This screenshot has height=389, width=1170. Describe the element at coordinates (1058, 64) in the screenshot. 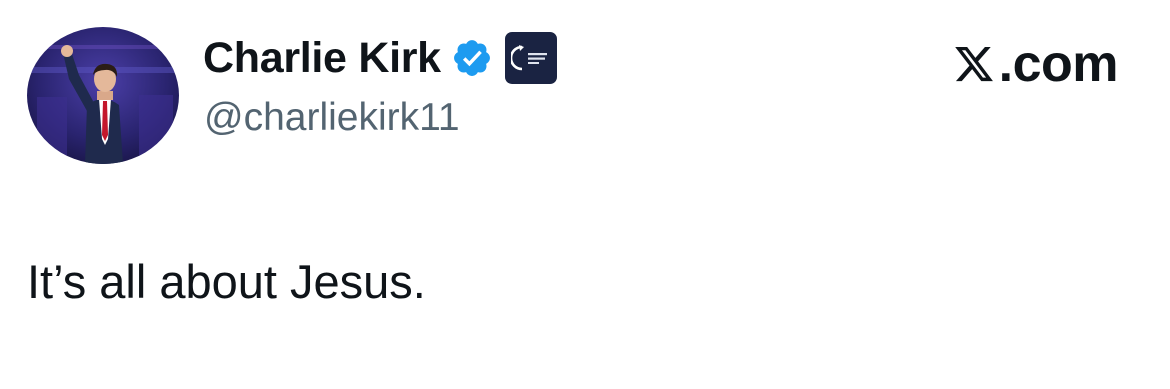

I see `x-domain-suffix: .com` at that location.